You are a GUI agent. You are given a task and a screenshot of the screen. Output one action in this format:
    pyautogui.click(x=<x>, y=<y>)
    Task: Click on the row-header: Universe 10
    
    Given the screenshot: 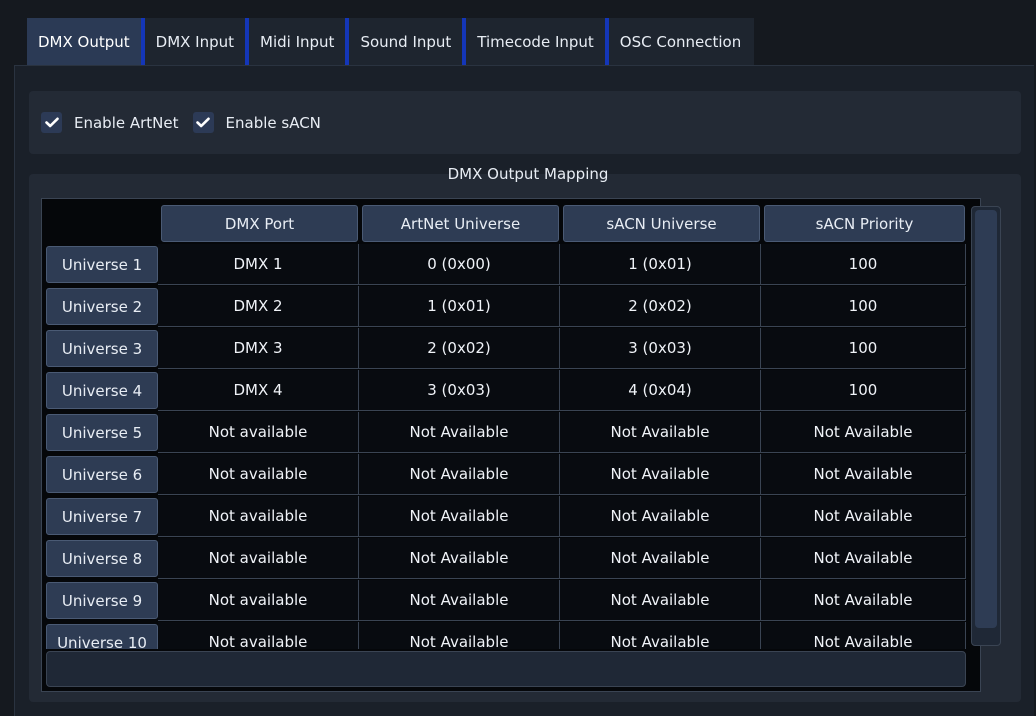 What is the action you would take?
    pyautogui.click(x=102, y=636)
    